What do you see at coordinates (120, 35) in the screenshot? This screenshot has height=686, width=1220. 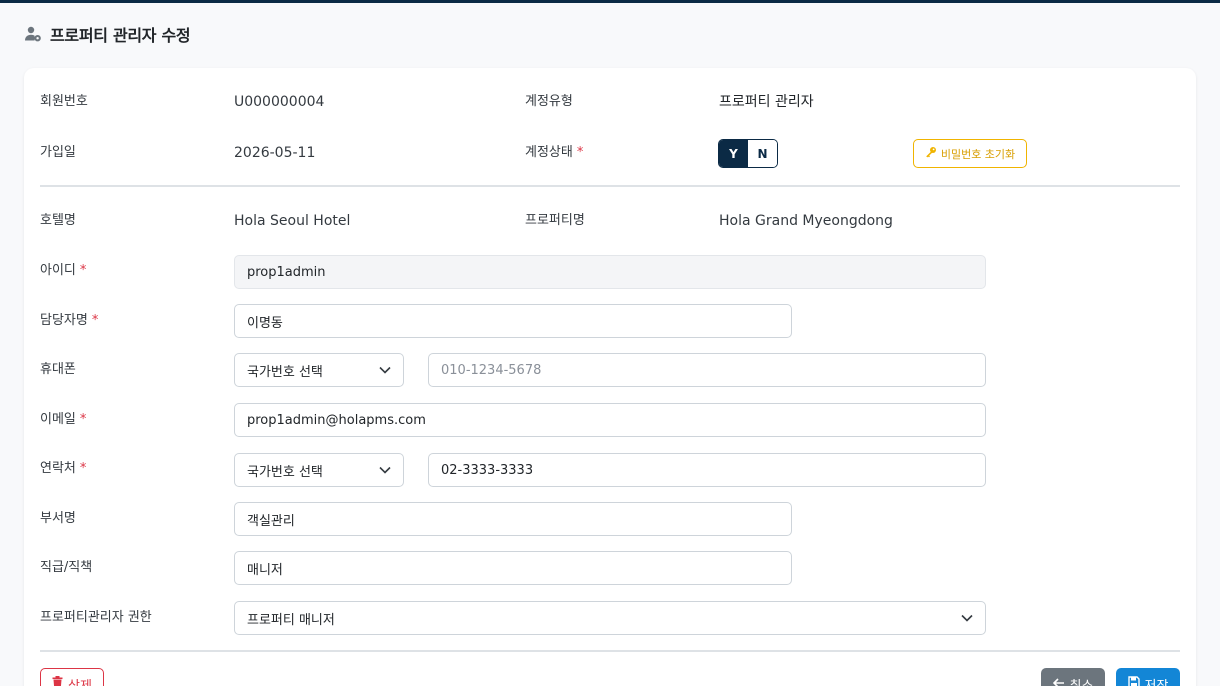 I see `page-title: 프로퍼티 관리자 수정` at bounding box center [120, 35].